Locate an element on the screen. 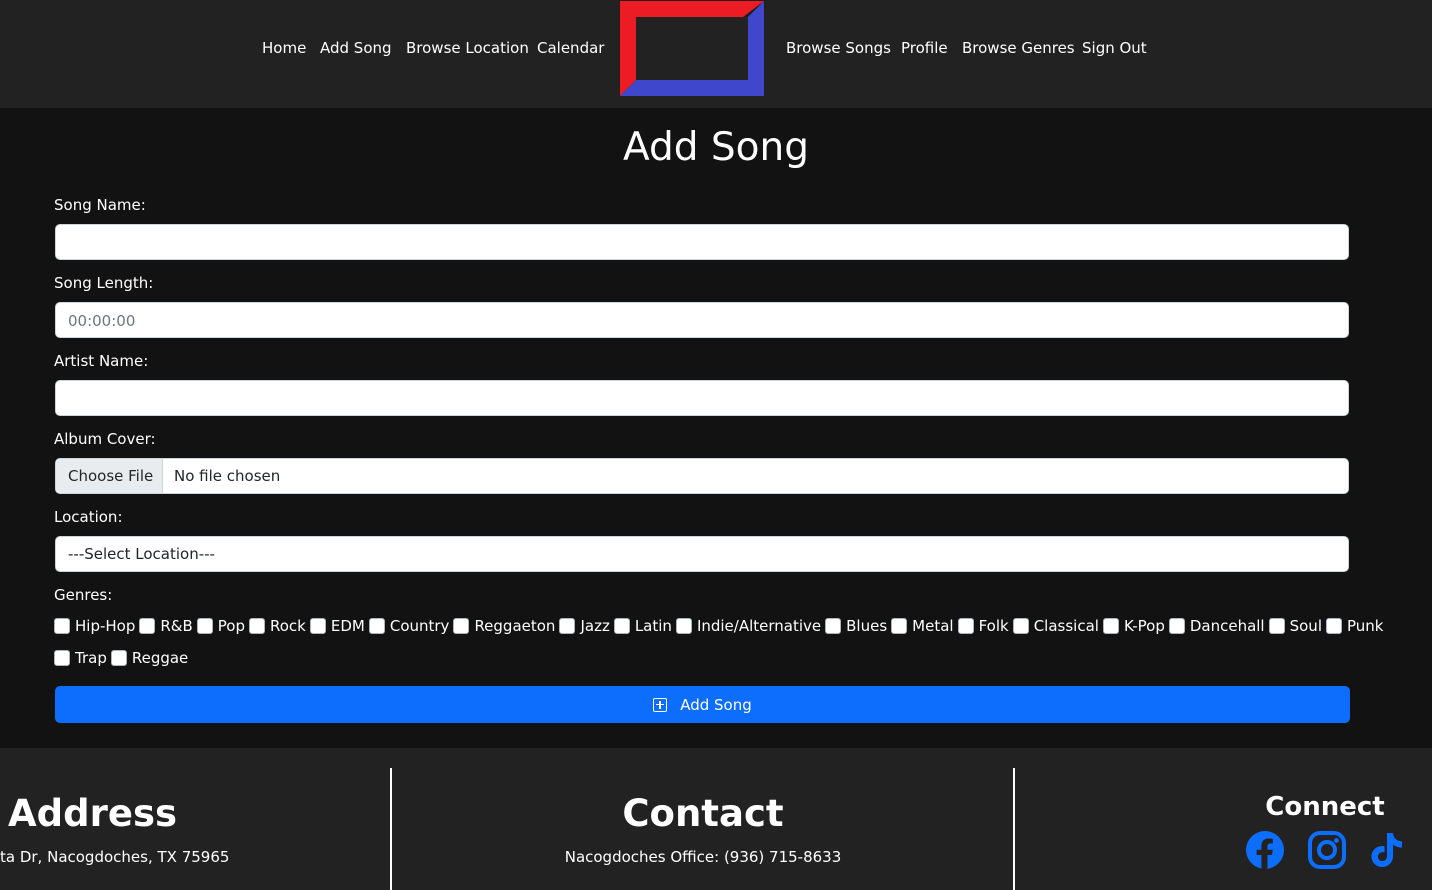  artist-name-label: Artist Name: is located at coordinates (101, 361).